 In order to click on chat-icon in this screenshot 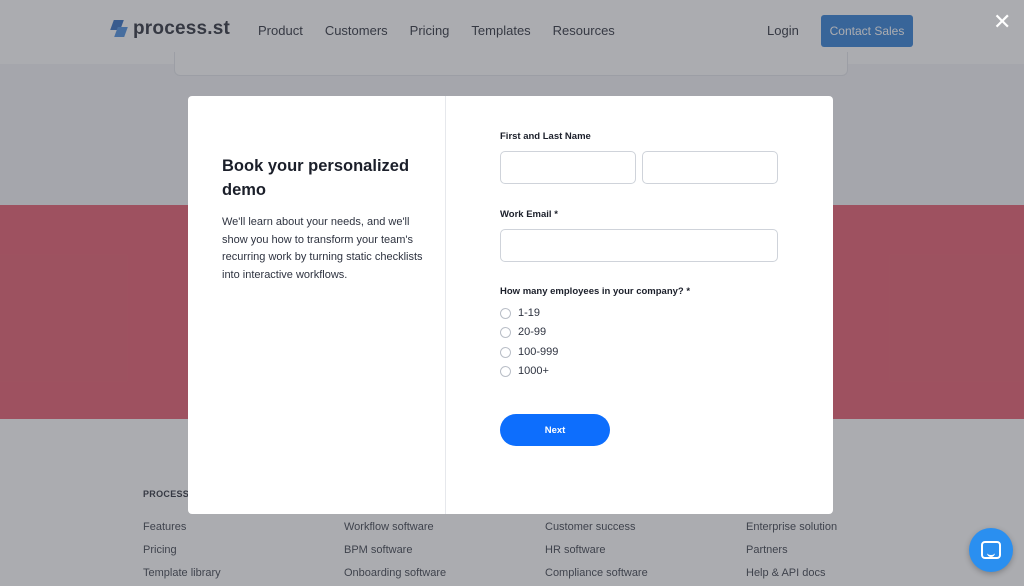, I will do `click(991, 550)`.